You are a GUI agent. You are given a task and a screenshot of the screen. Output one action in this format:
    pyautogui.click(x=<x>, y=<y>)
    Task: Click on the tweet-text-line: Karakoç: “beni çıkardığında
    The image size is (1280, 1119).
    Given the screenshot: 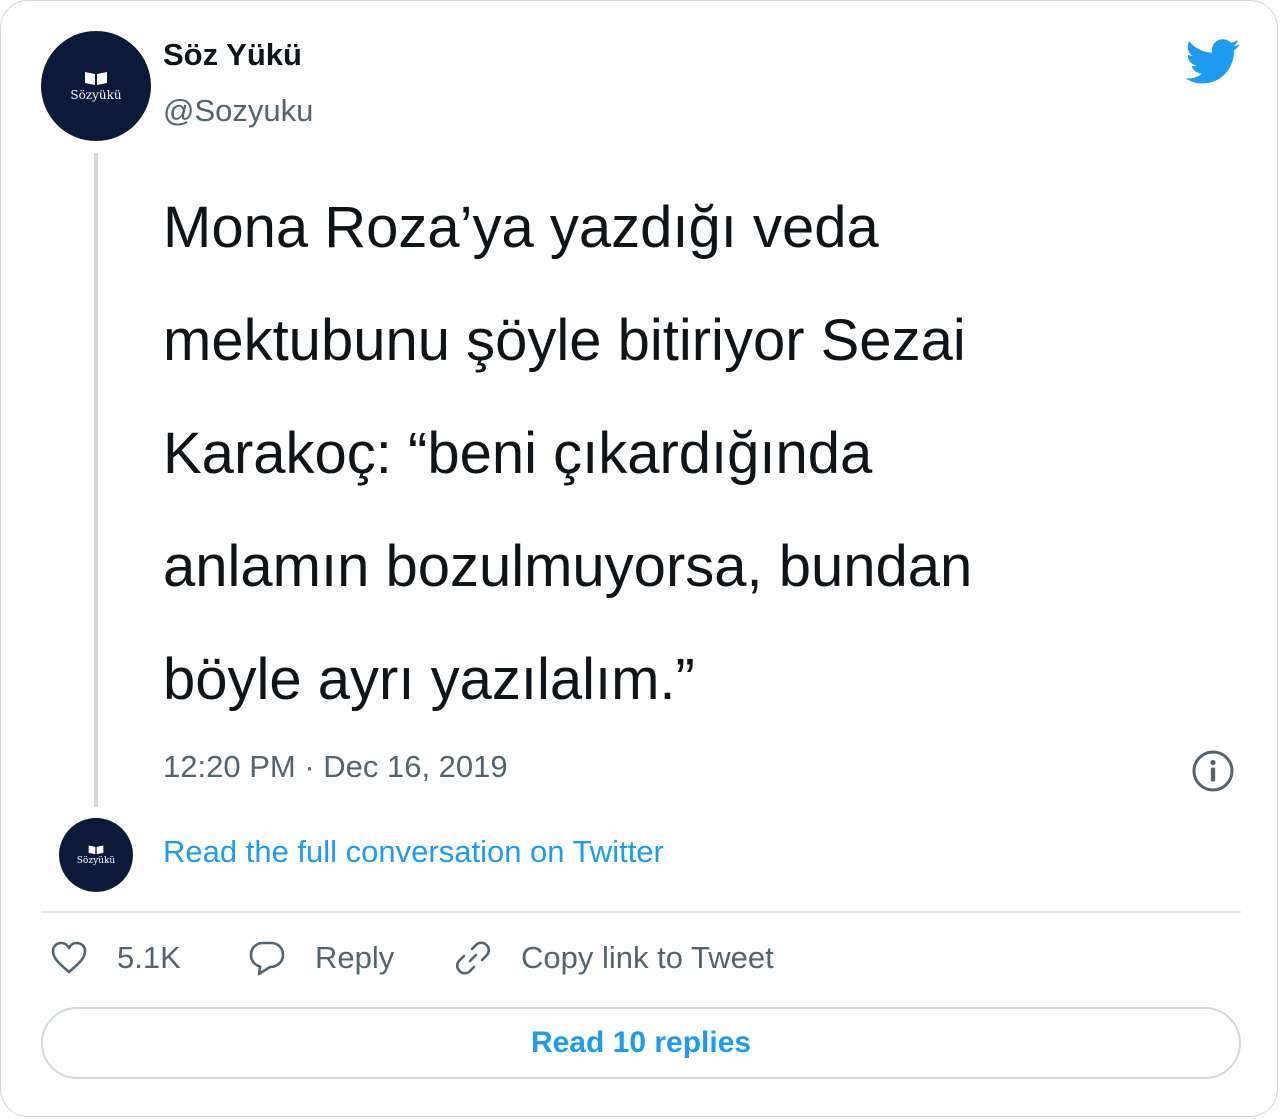 What is the action you would take?
    pyautogui.click(x=518, y=453)
    